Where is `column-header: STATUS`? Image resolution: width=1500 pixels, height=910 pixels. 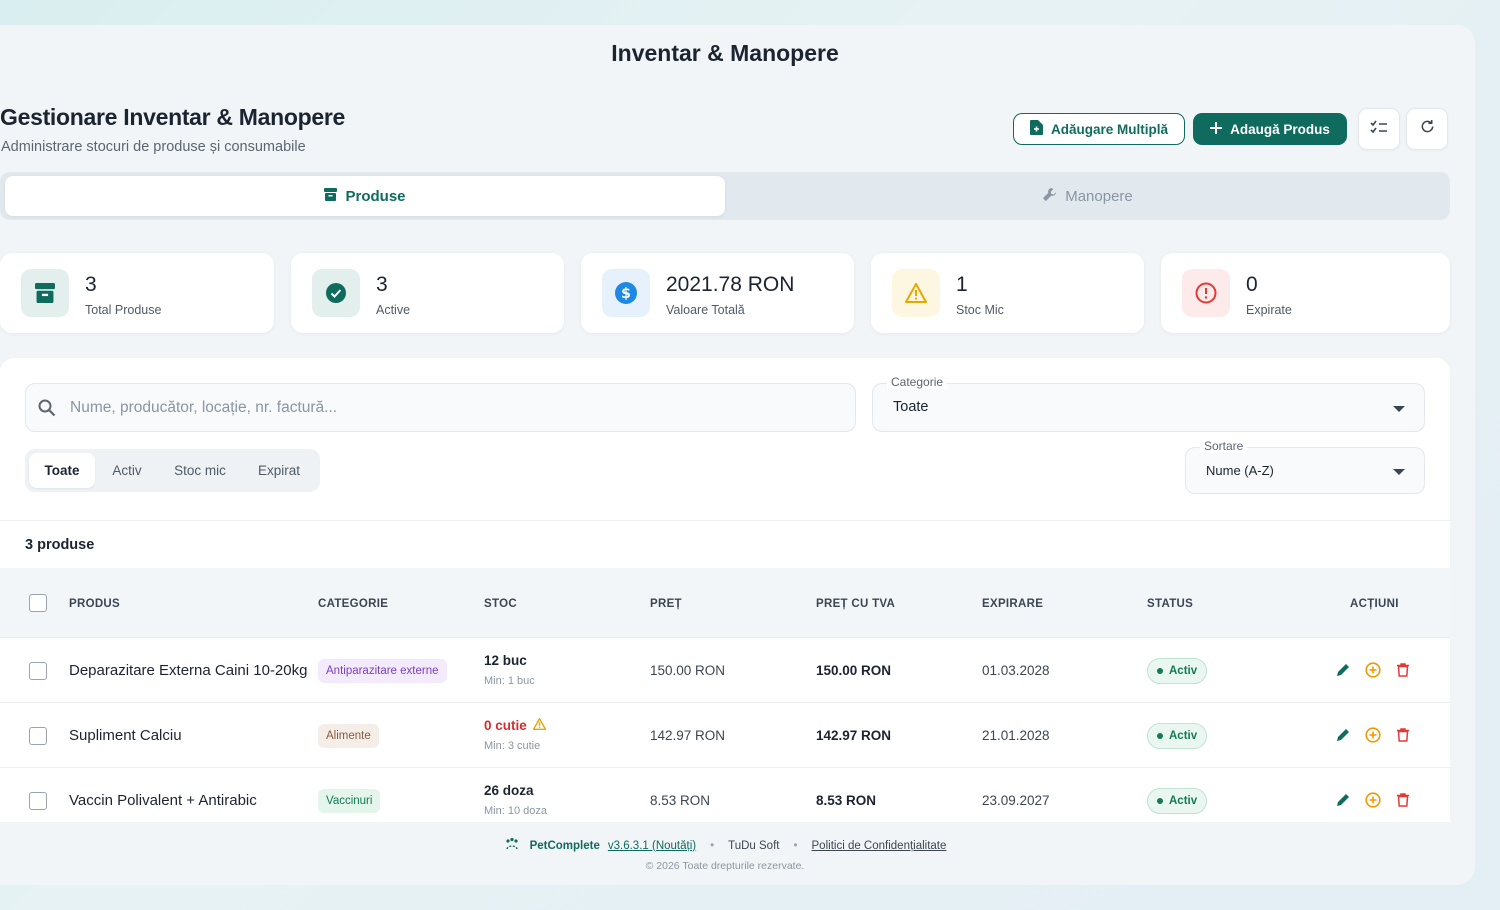
column-header: STATUS is located at coordinates (1170, 604).